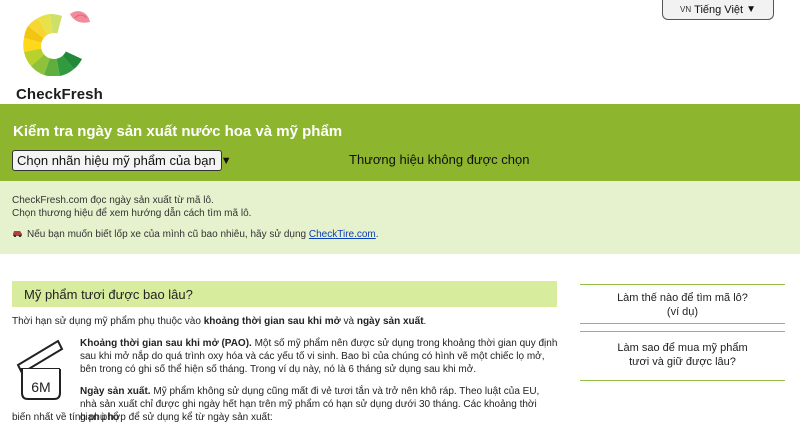 The width and height of the screenshot is (800, 429). I want to click on section-header: Mỹ phẩm tươi được bao lâu?, so click(284, 294).